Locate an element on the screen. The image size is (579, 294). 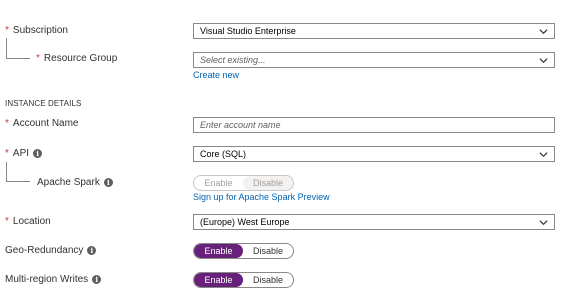
multi-region-writes-toggle: Enable Disable is located at coordinates (243, 280).